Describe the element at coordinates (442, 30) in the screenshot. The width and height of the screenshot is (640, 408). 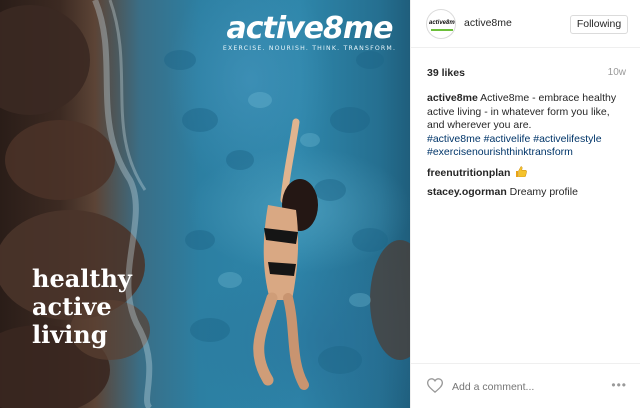
I see `avatar-underline` at that location.